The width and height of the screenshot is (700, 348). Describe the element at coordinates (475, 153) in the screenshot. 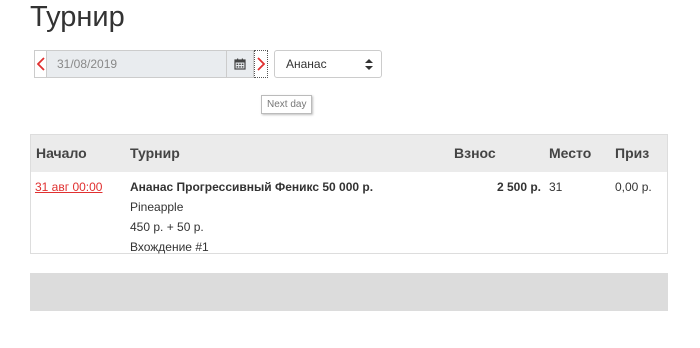

I see `header-fee: Взнос` at that location.